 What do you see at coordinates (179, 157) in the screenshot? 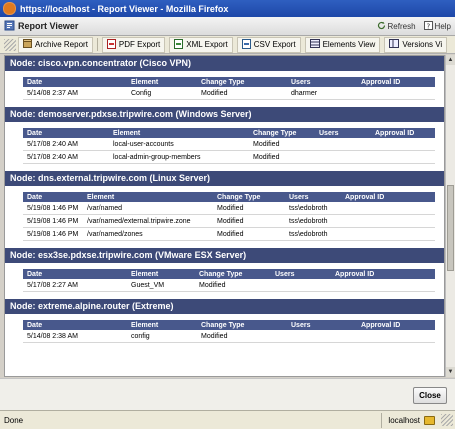
I see `table-cell: local-admin-group-members` at bounding box center [179, 157].